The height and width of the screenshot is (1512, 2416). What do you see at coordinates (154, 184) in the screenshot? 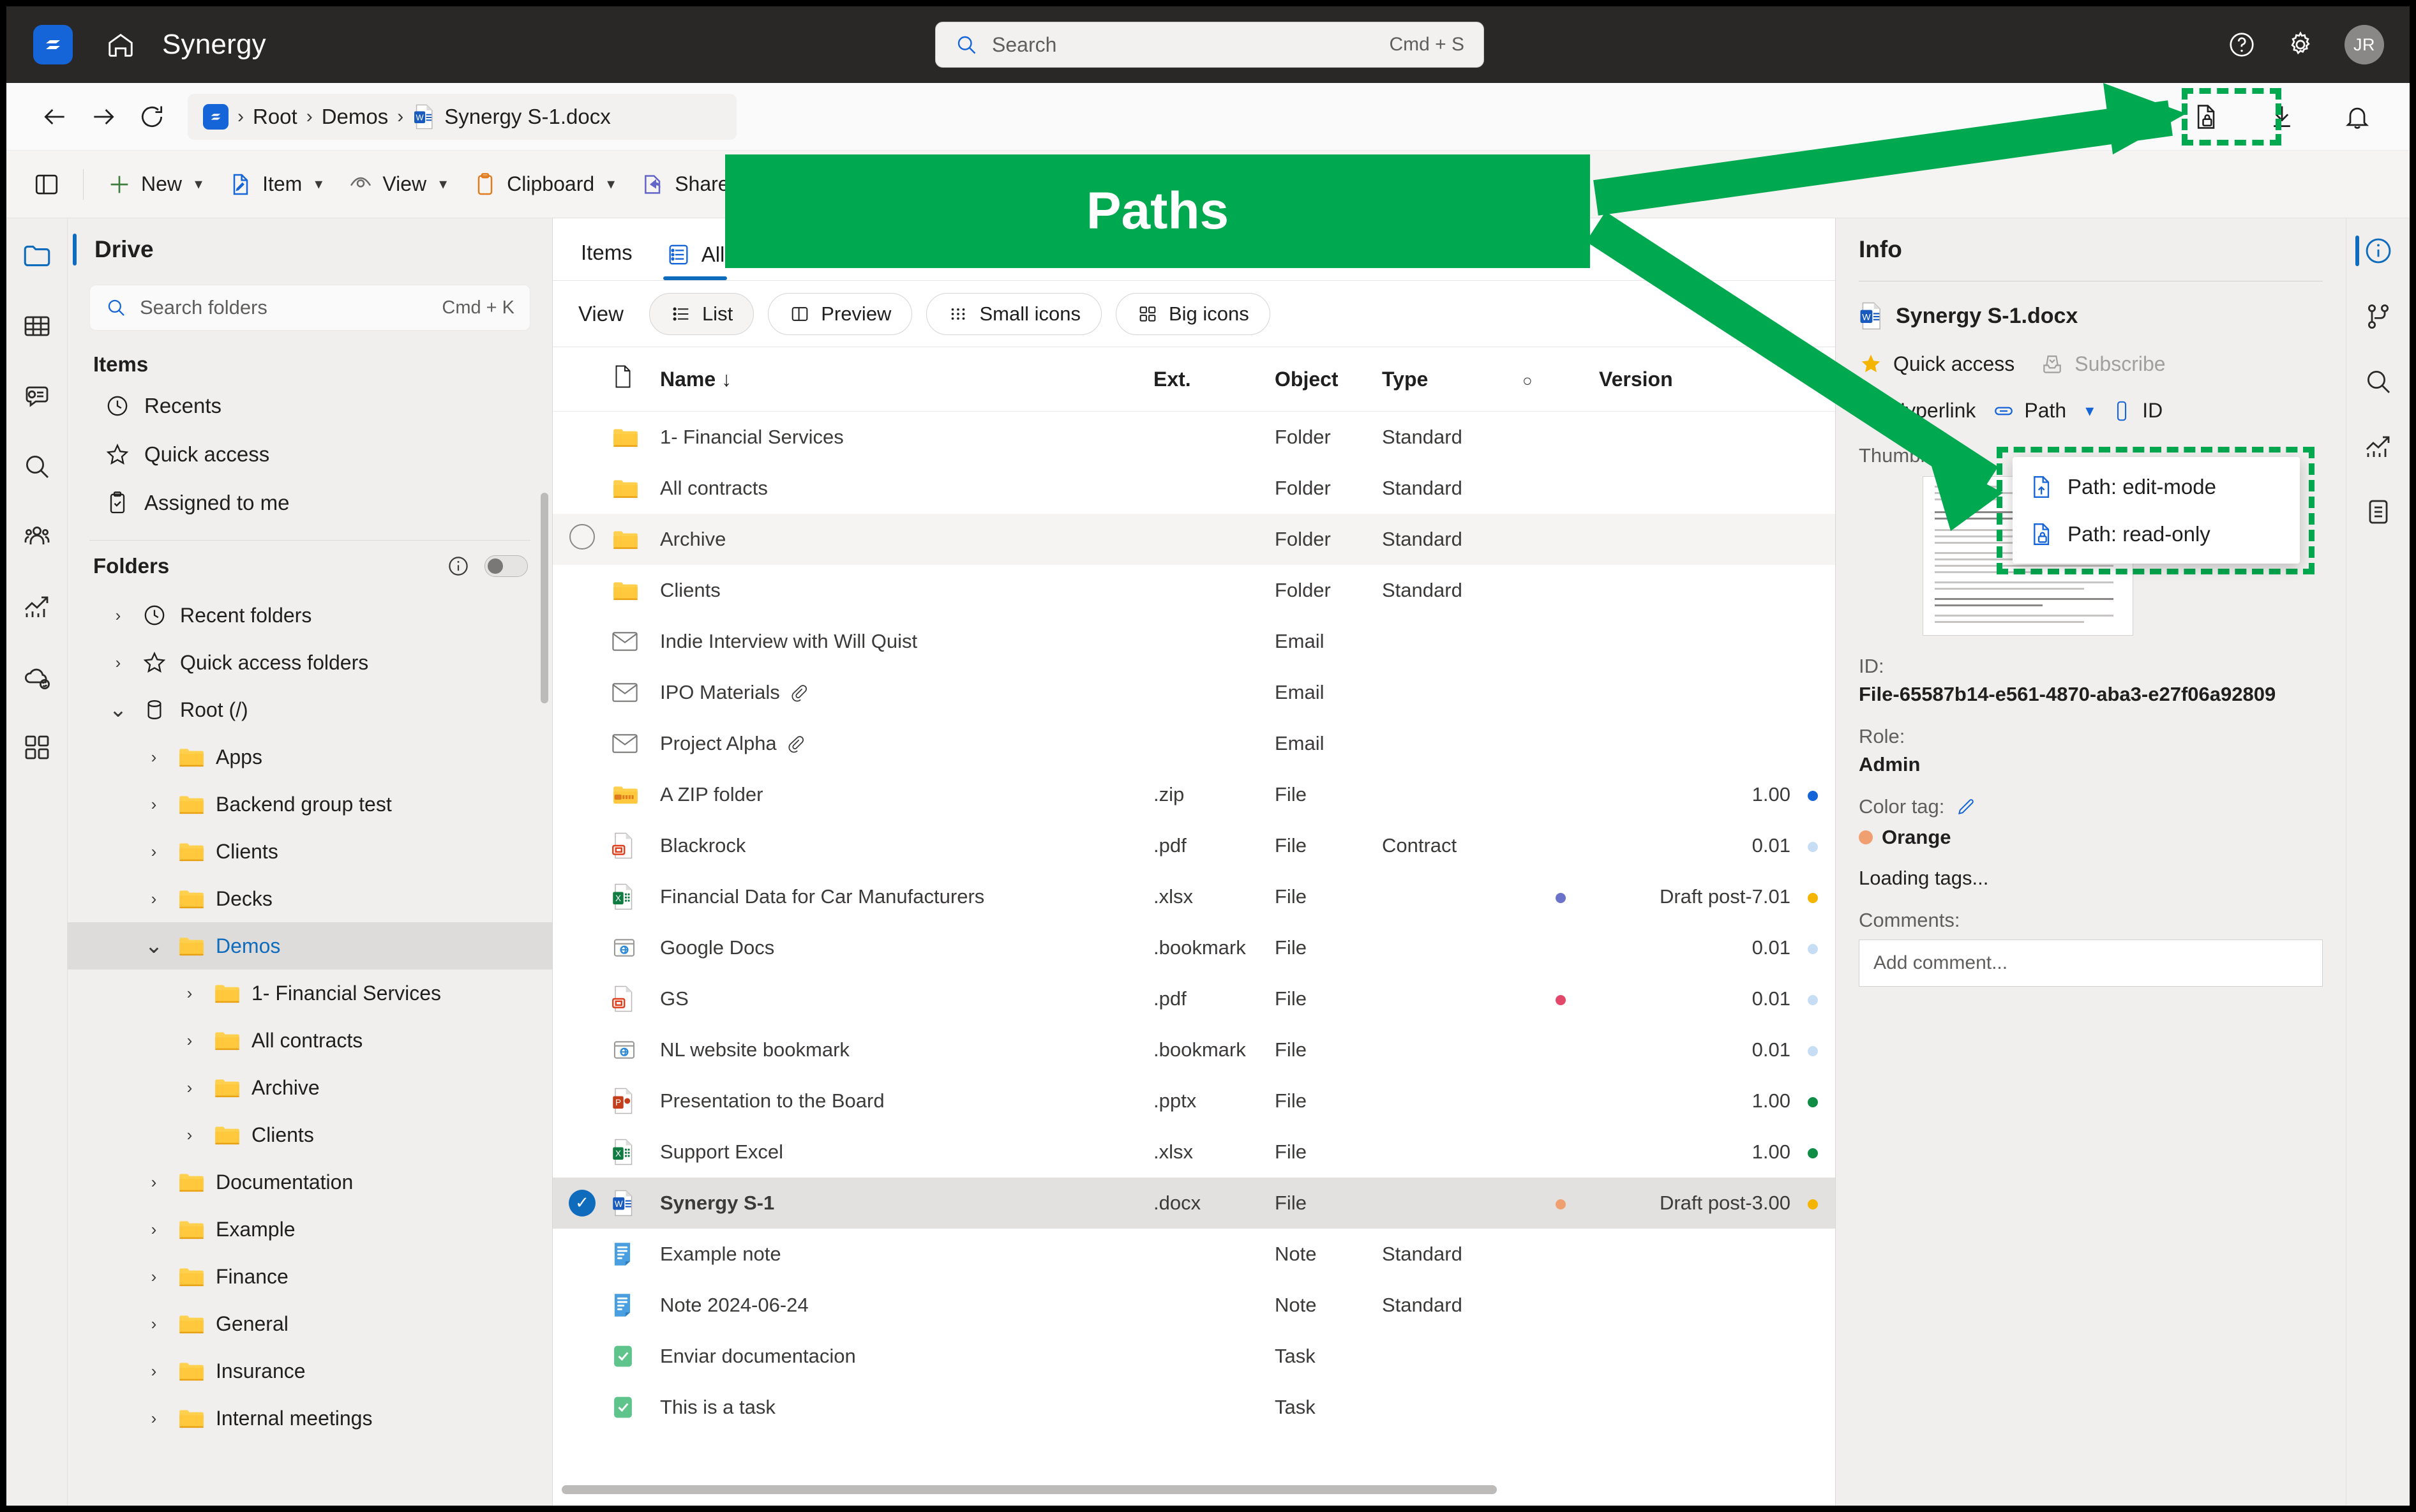
I see `new-button: New ▾` at bounding box center [154, 184].